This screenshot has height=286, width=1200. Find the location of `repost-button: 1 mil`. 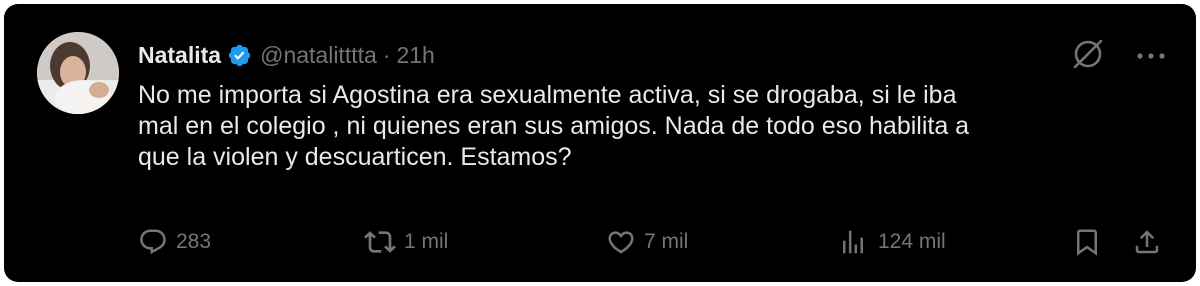

repost-button: 1 mil is located at coordinates (406, 242).